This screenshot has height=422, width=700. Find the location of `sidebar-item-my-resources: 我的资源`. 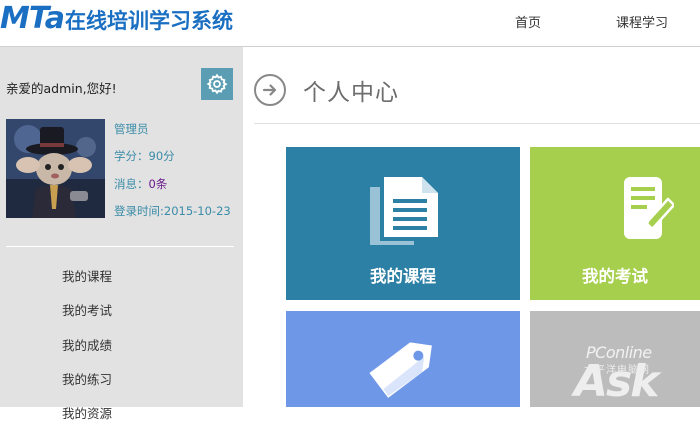

sidebar-item-my-resources: 我的资源 is located at coordinates (87, 412).